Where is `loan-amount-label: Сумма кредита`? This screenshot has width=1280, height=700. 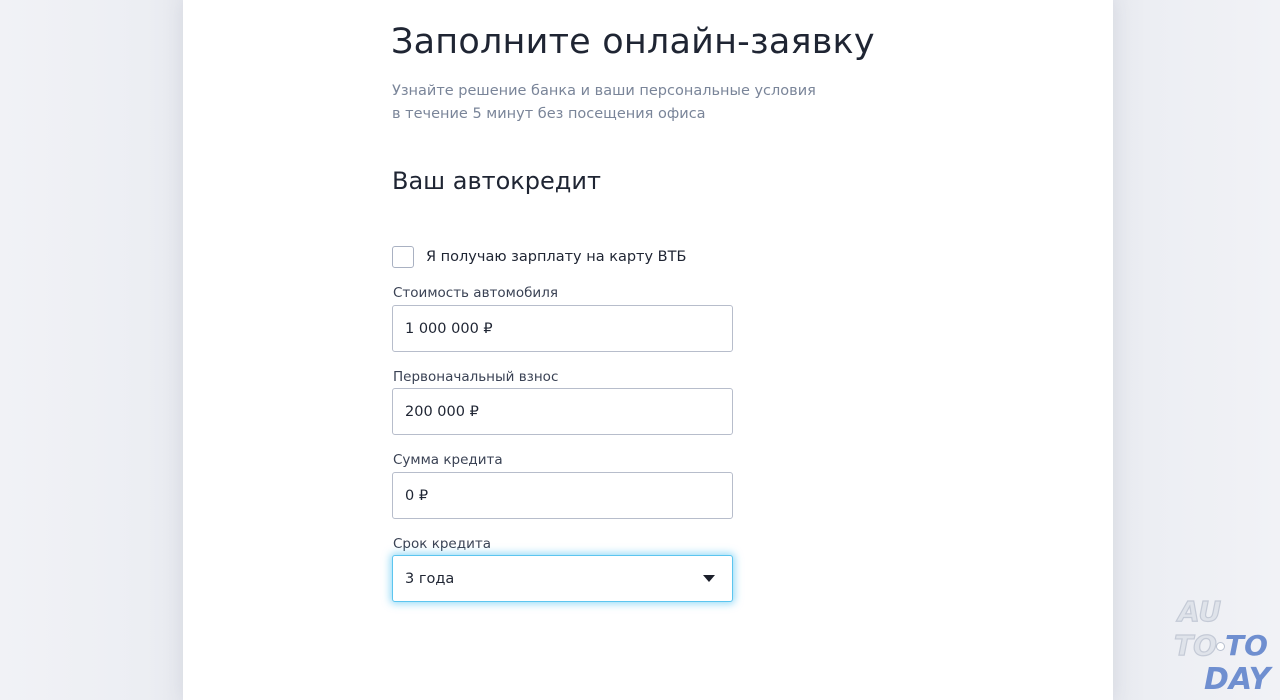 loan-amount-label: Сумма кредита is located at coordinates (448, 460).